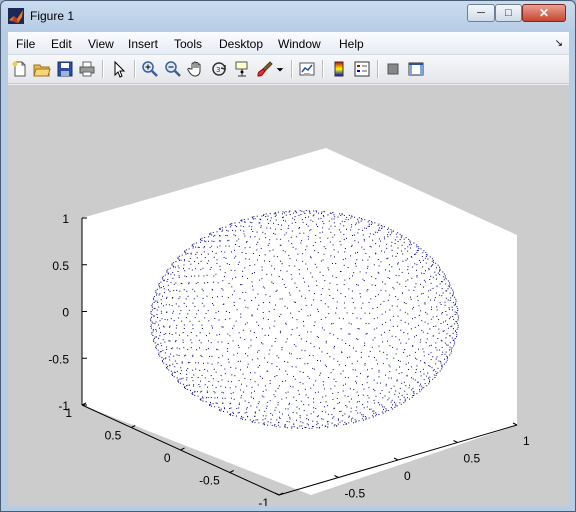 The height and width of the screenshot is (512, 576). I want to click on menu-window: Window, so click(299, 44).